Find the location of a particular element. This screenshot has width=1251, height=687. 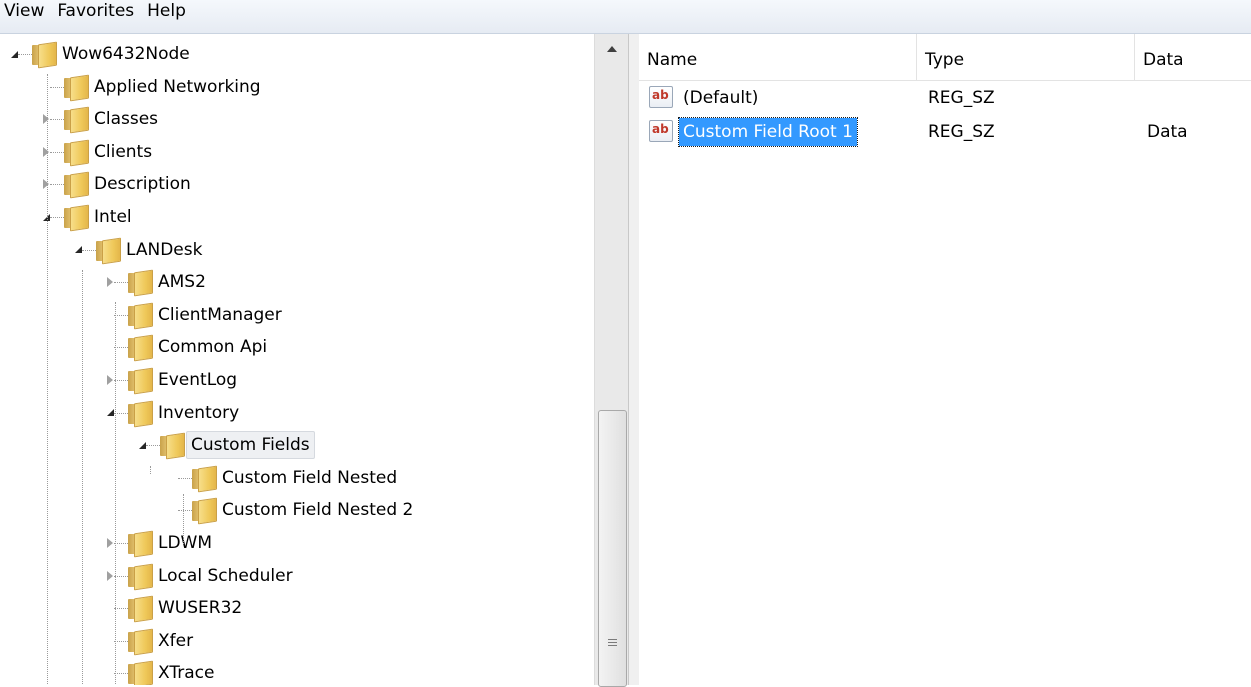

tree-node: LDWM is located at coordinates (297, 543).